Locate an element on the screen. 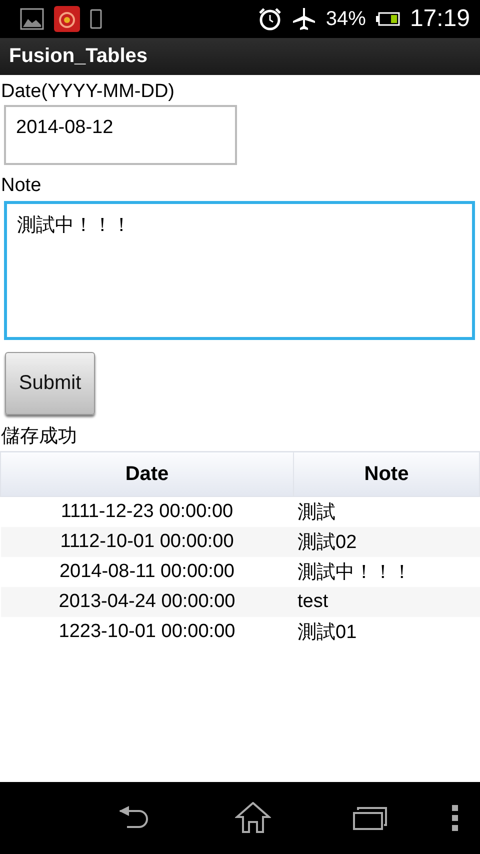 The image size is (480, 854). table-cell: 測試02 is located at coordinates (387, 542).